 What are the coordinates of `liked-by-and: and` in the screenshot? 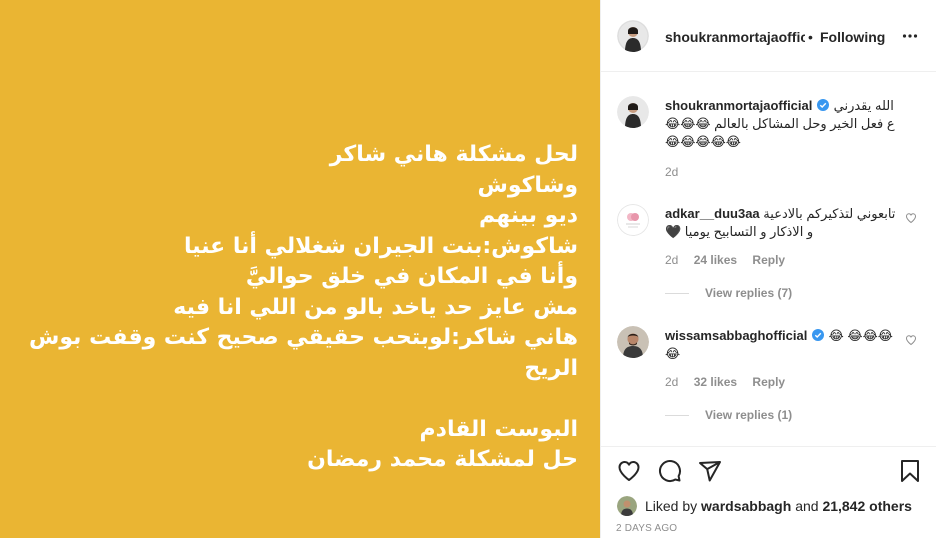 It's located at (807, 506).